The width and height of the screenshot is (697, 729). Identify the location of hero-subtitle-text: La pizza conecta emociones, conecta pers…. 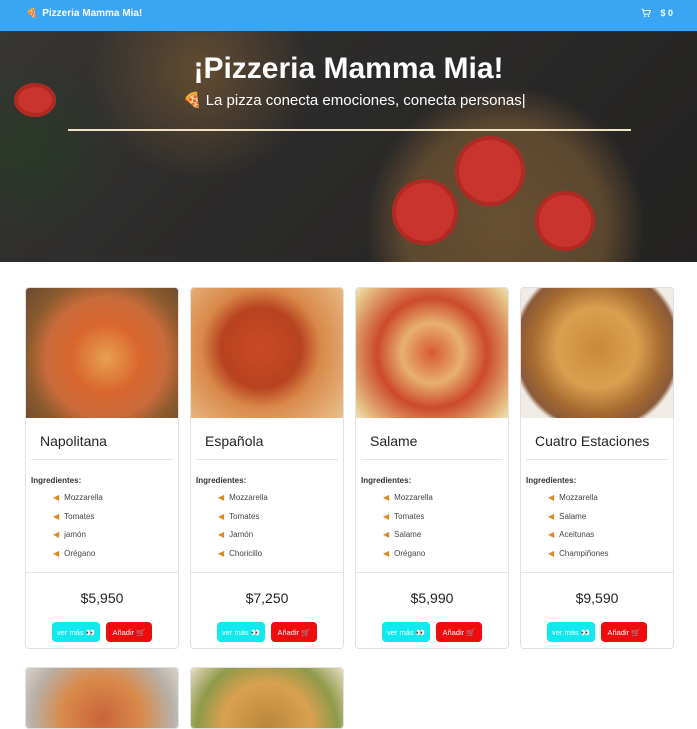
(365, 100).